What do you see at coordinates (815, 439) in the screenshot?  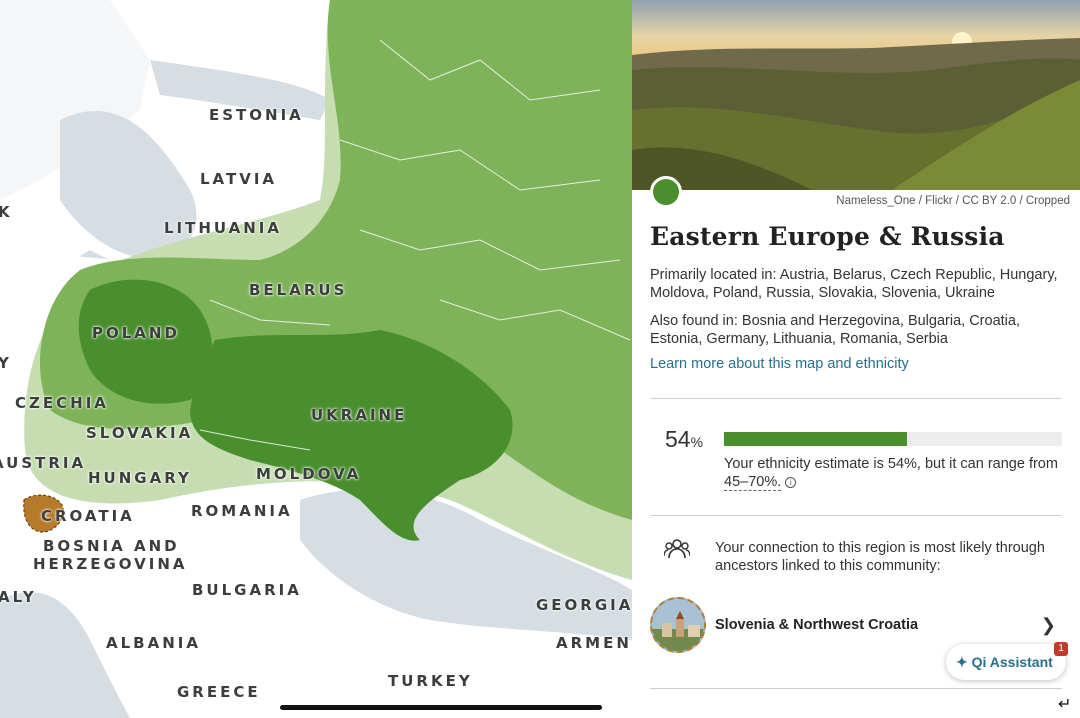 I see `estimate-bar-fill` at bounding box center [815, 439].